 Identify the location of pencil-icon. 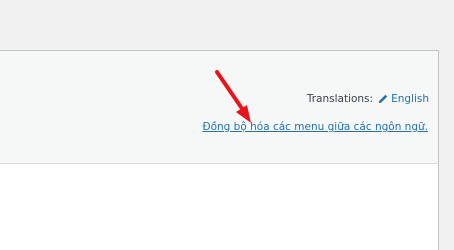
(383, 99).